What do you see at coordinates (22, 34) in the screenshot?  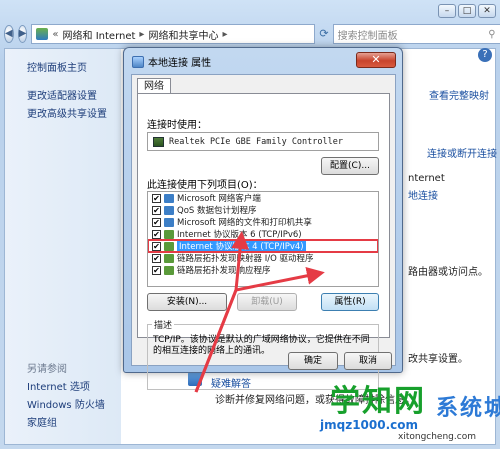 I see `forward-button: ▶` at bounding box center [22, 34].